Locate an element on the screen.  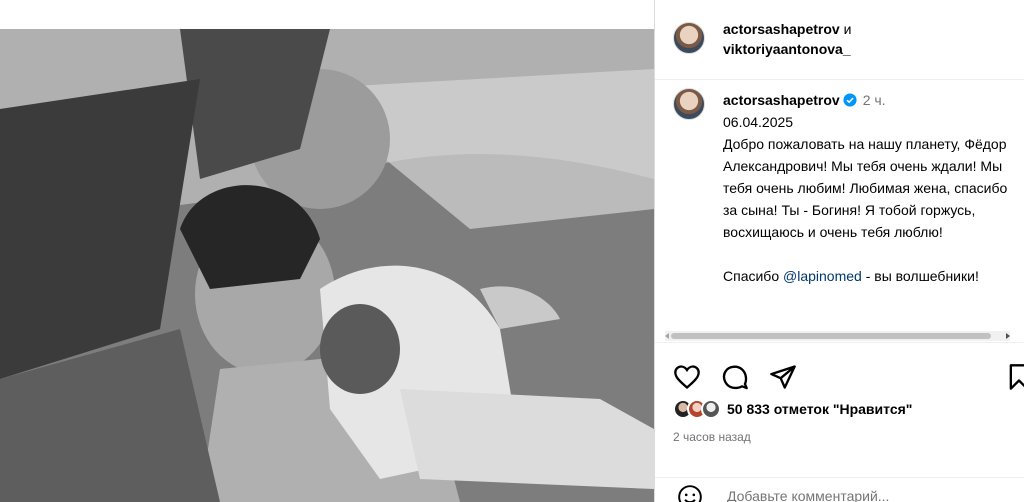
scroll-thumb is located at coordinates (831, 336).